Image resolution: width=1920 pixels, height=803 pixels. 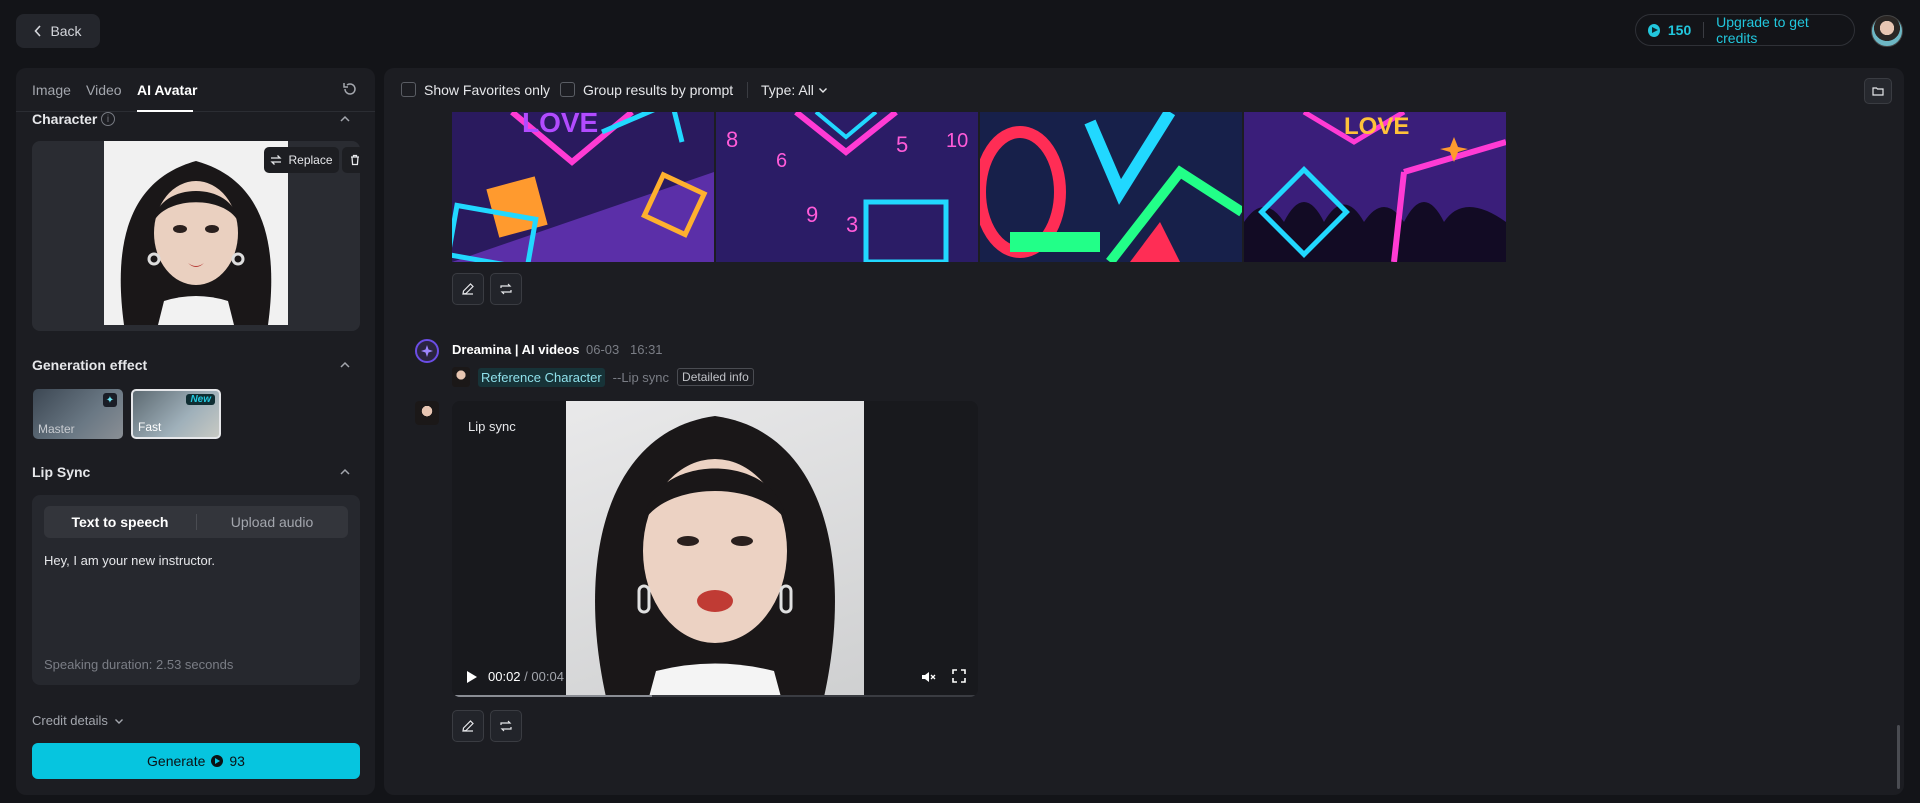 I want to click on generation-mode: --Lip sync, so click(x=641, y=377).